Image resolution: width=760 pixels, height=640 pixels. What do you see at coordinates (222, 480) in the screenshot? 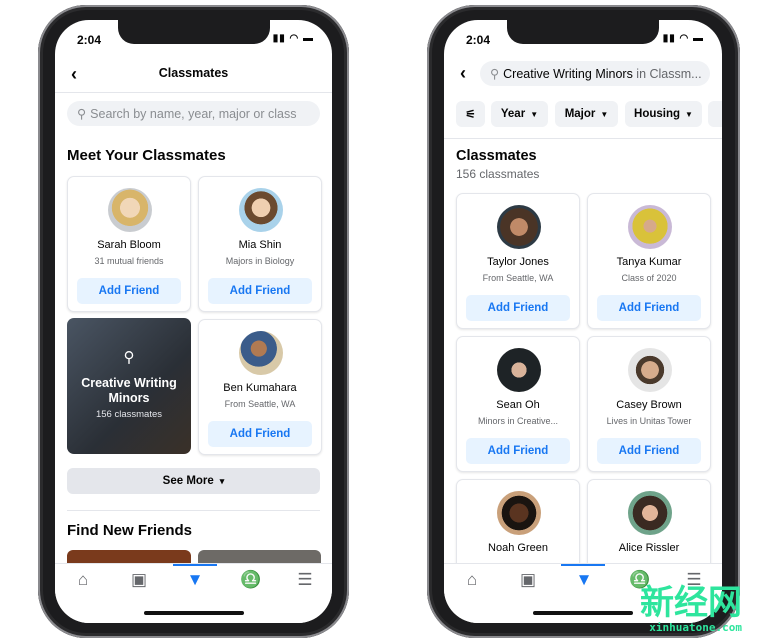
I see `chevron-down-icon: ▾` at bounding box center [222, 480].